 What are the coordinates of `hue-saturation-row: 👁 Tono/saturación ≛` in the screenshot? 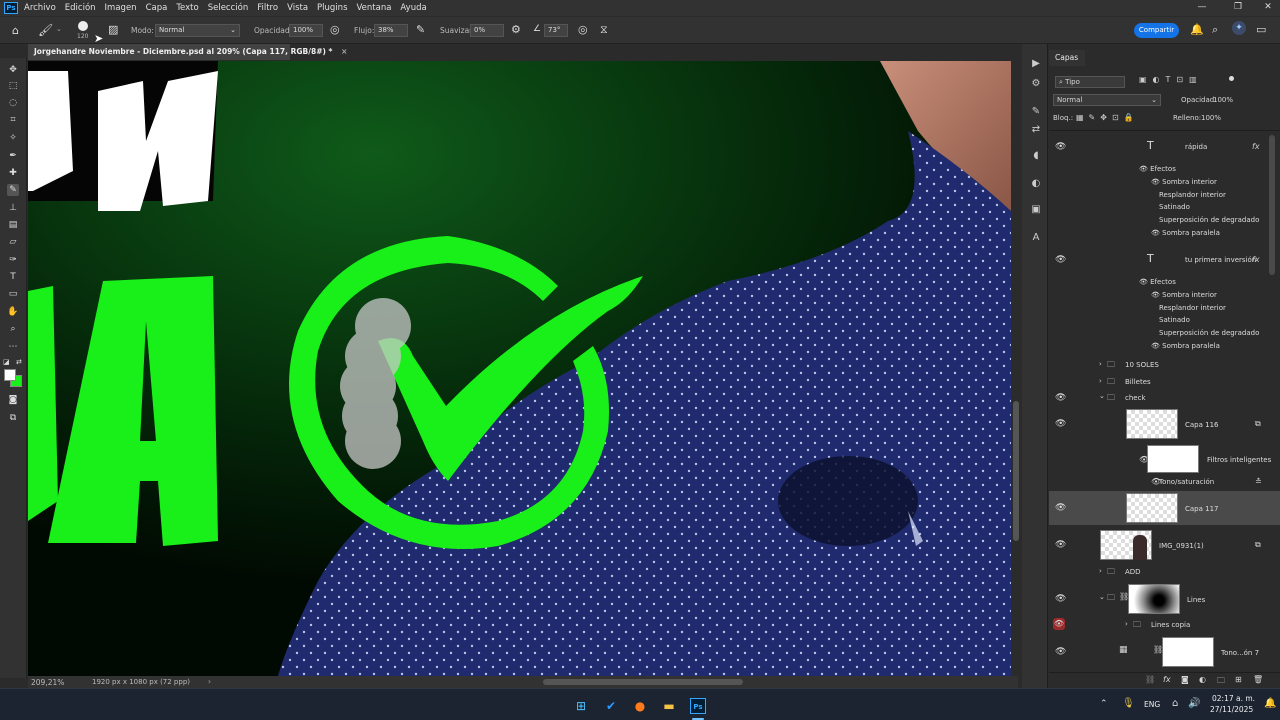 It's located at (1164, 482).